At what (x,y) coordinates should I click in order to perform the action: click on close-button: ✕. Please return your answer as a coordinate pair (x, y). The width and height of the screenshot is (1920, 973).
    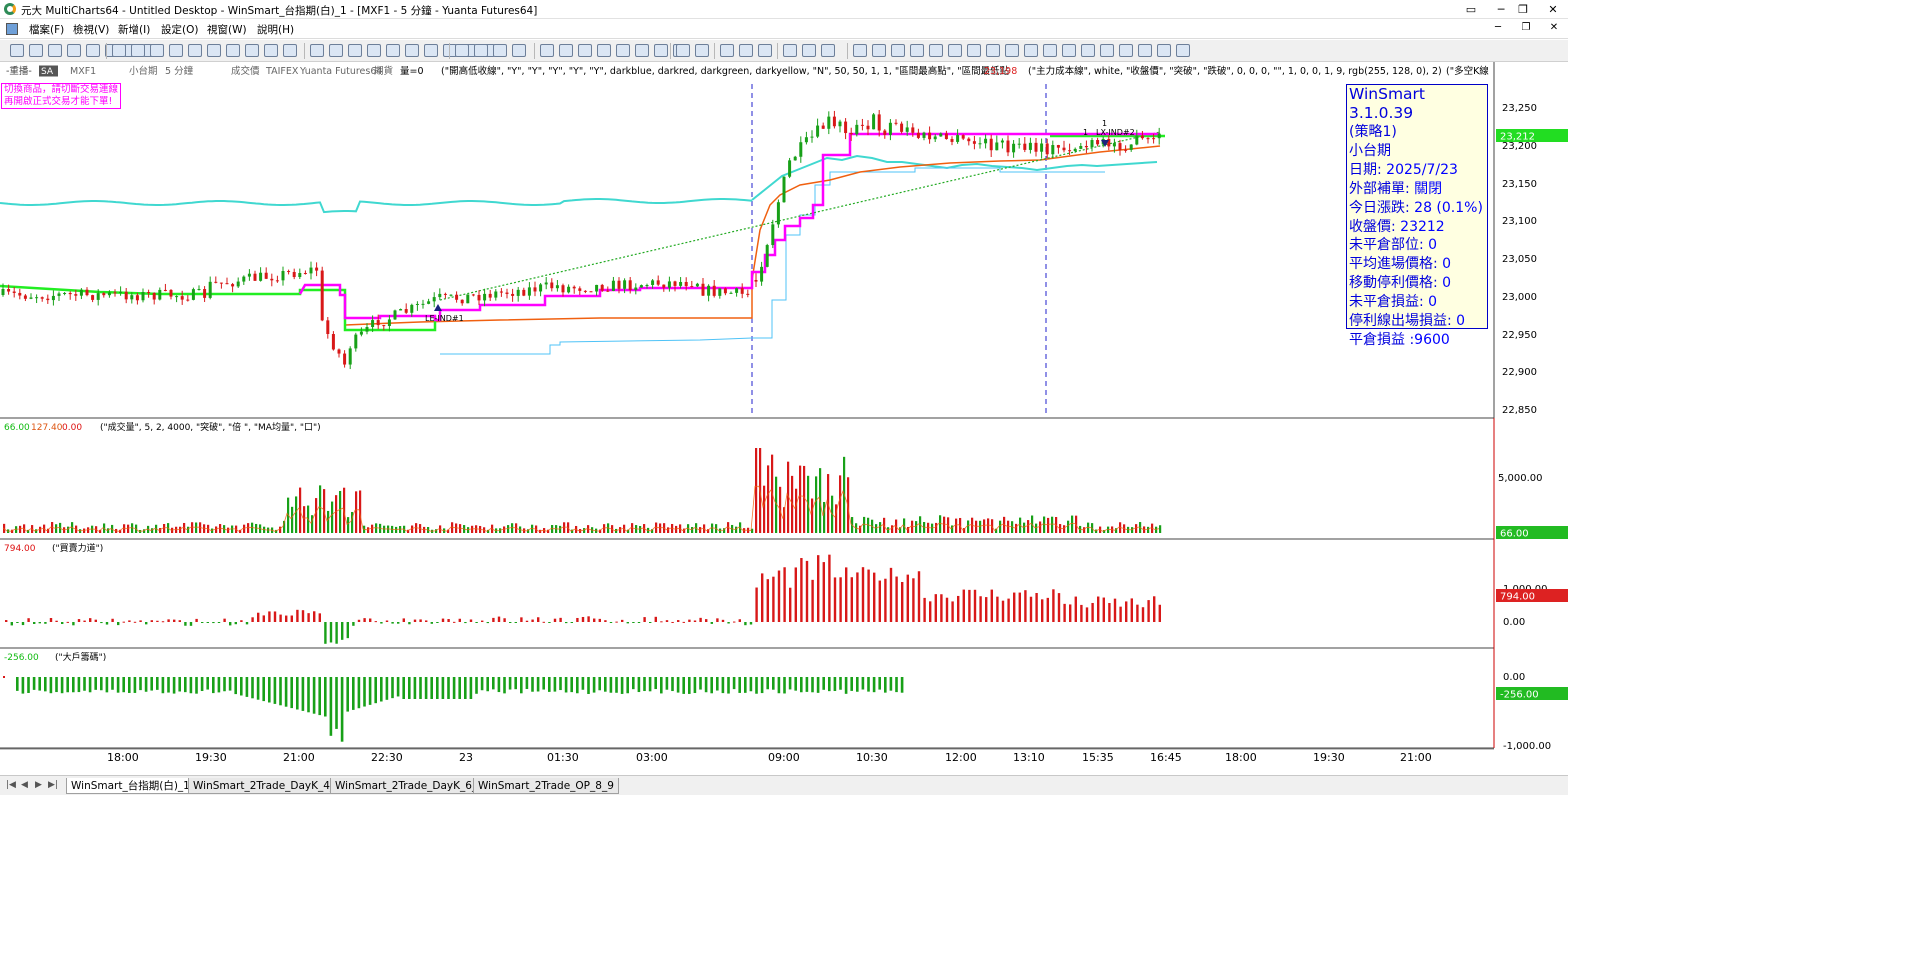
    Looking at the image, I should click on (1553, 9).